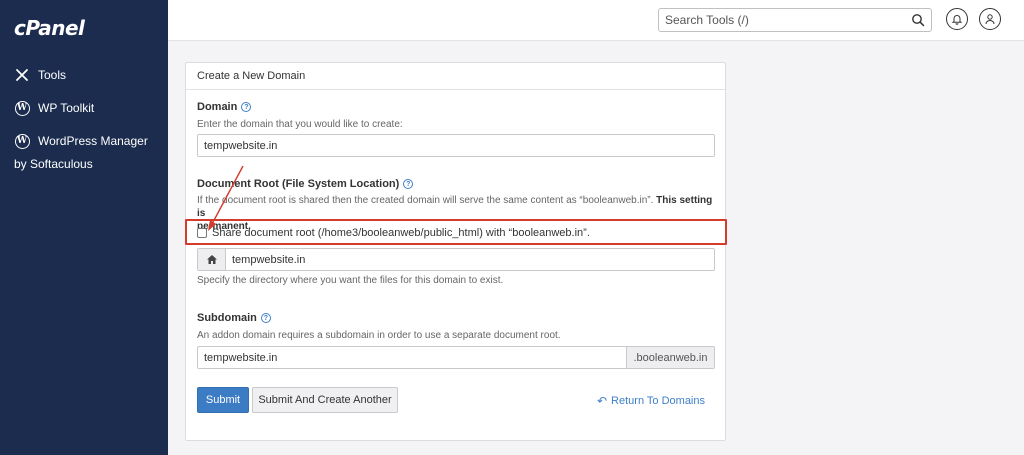  Describe the element at coordinates (918, 20) in the screenshot. I see `search-icon` at that location.